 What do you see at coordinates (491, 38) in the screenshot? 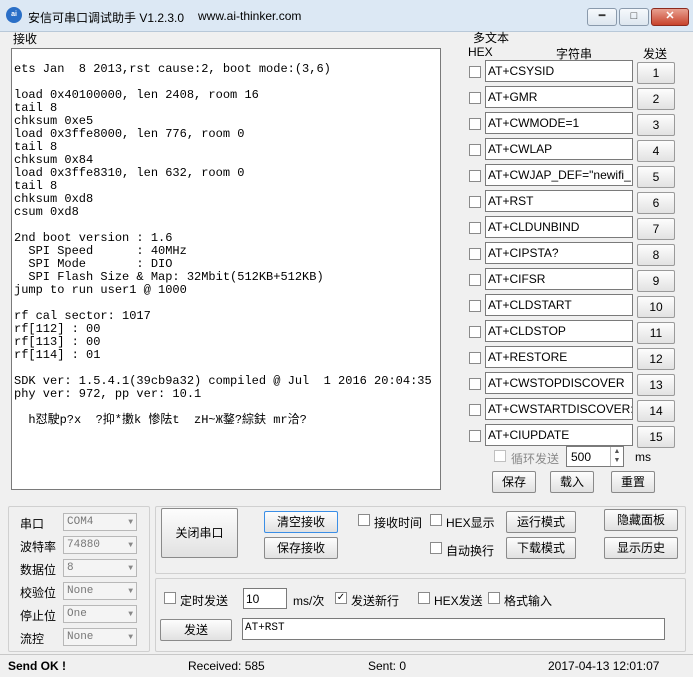
I see `multi-text-label: 多文本` at bounding box center [491, 38].